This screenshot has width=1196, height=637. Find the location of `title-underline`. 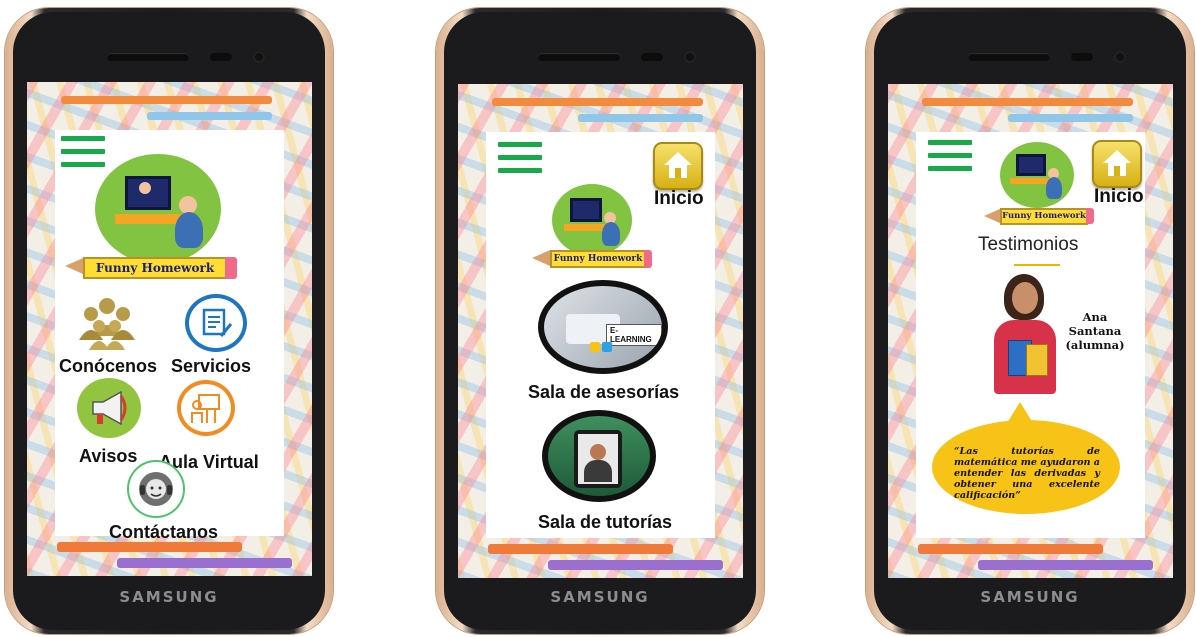

title-underline is located at coordinates (1037, 265).